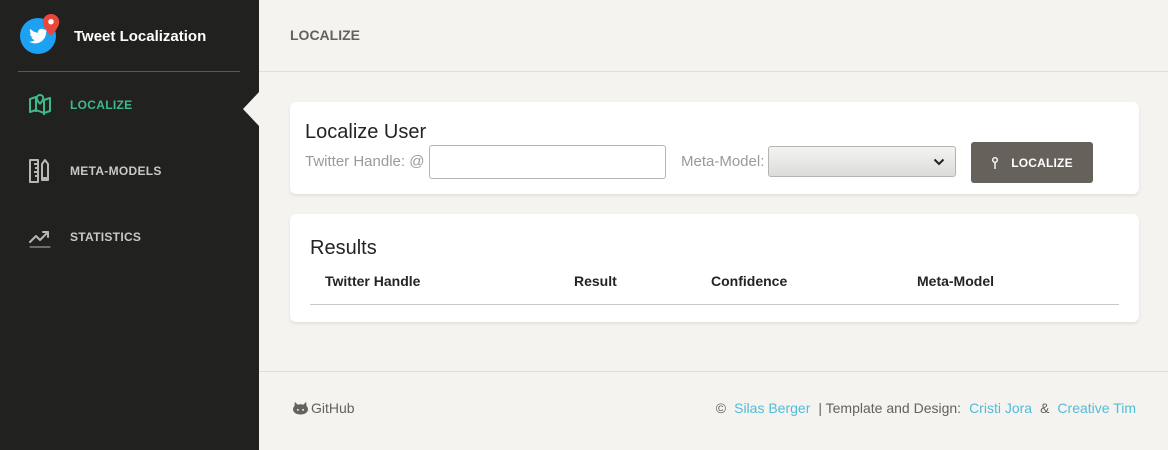  I want to click on column-header-twitter-handle: Twitter Handle, so click(373, 281).